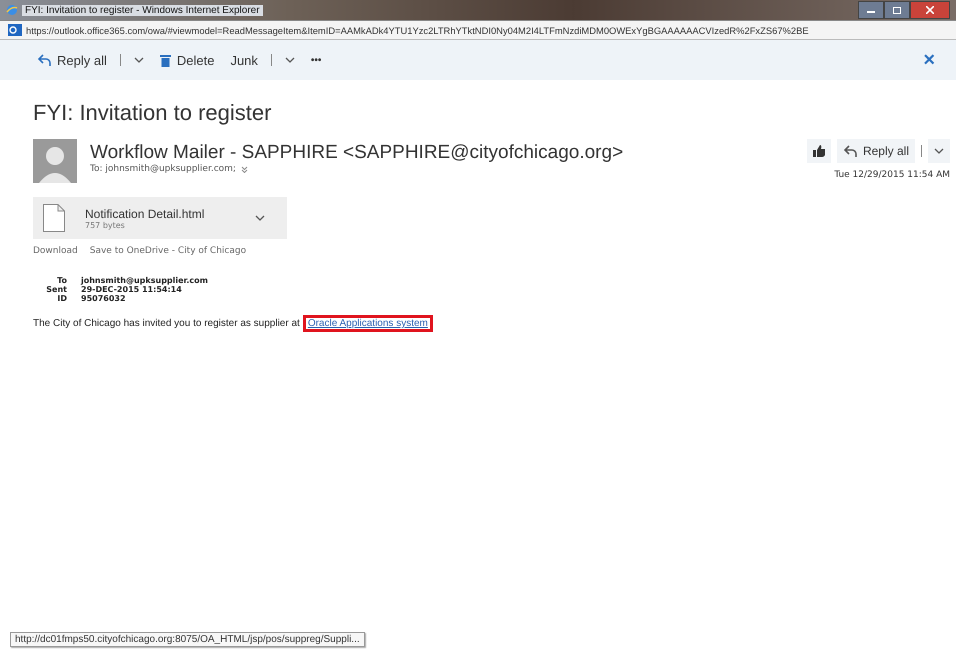 The image size is (956, 652). Describe the element at coordinates (54, 218) in the screenshot. I see `file-icon` at that location.